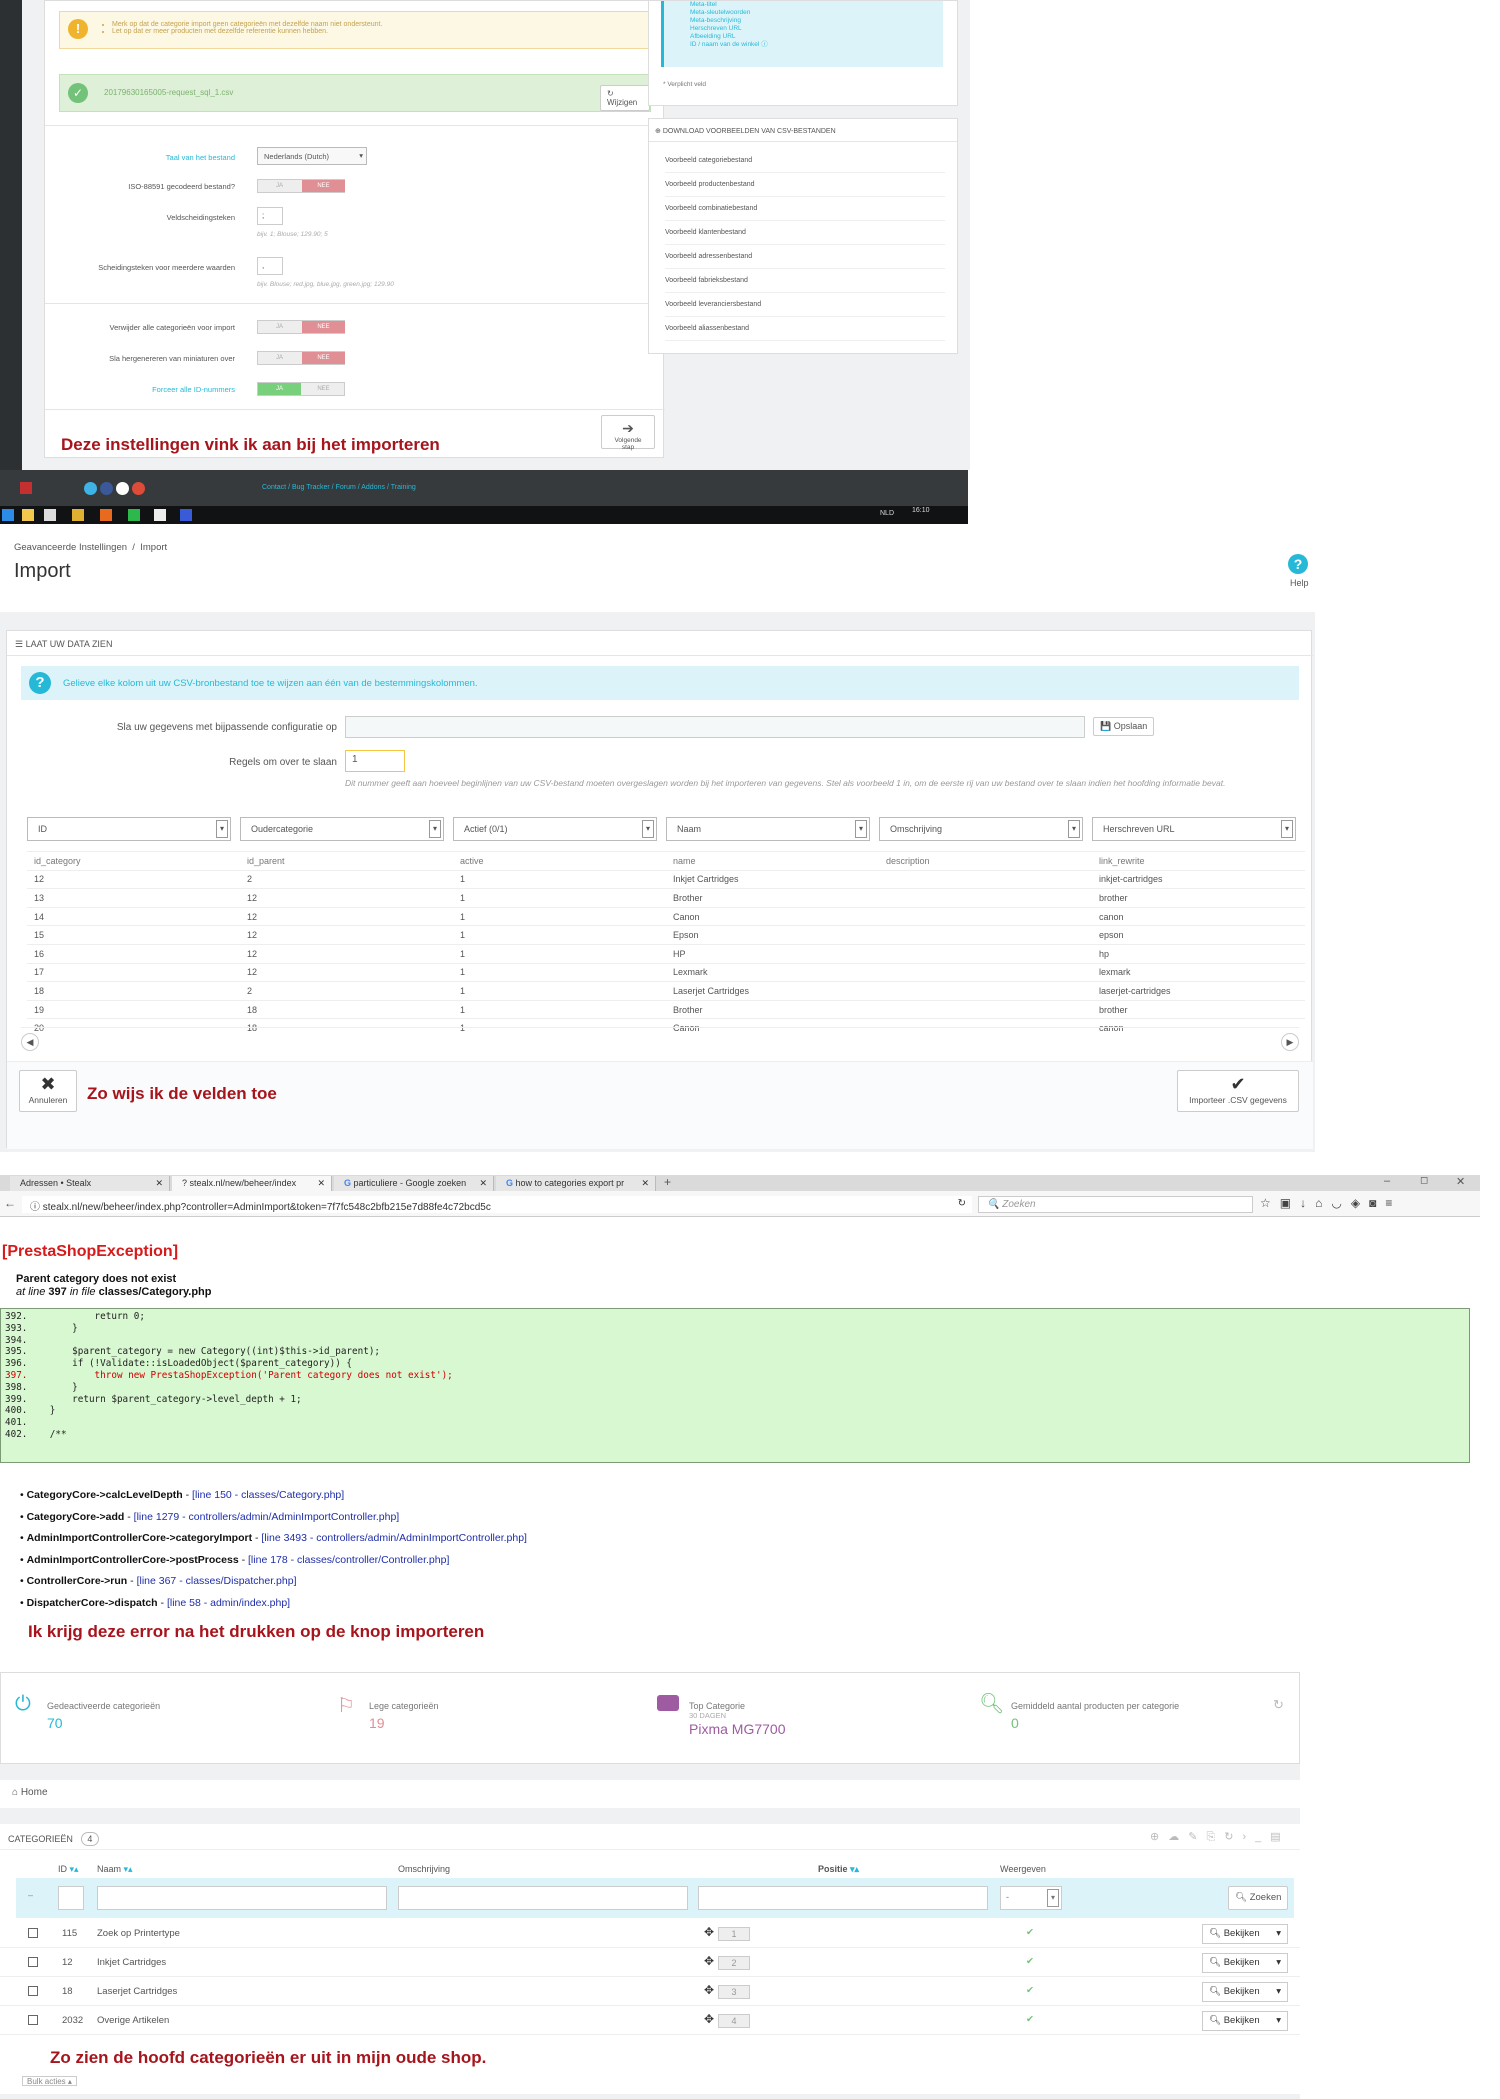  I want to click on twitter-icon, so click(90, 488).